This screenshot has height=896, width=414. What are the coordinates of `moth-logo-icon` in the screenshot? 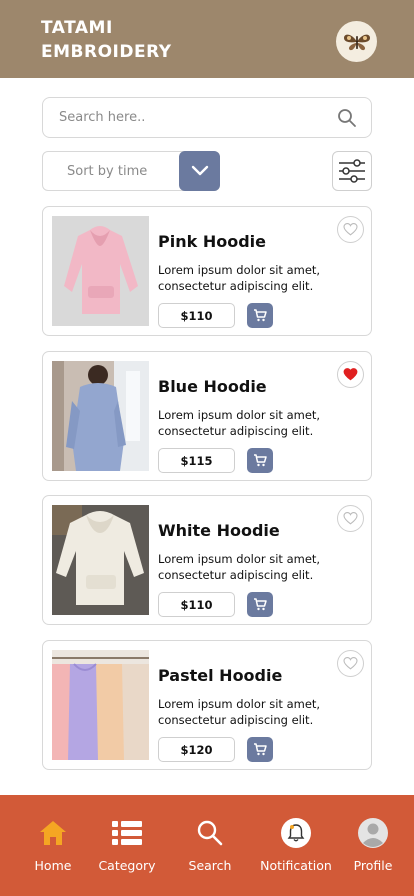 It's located at (356, 41).